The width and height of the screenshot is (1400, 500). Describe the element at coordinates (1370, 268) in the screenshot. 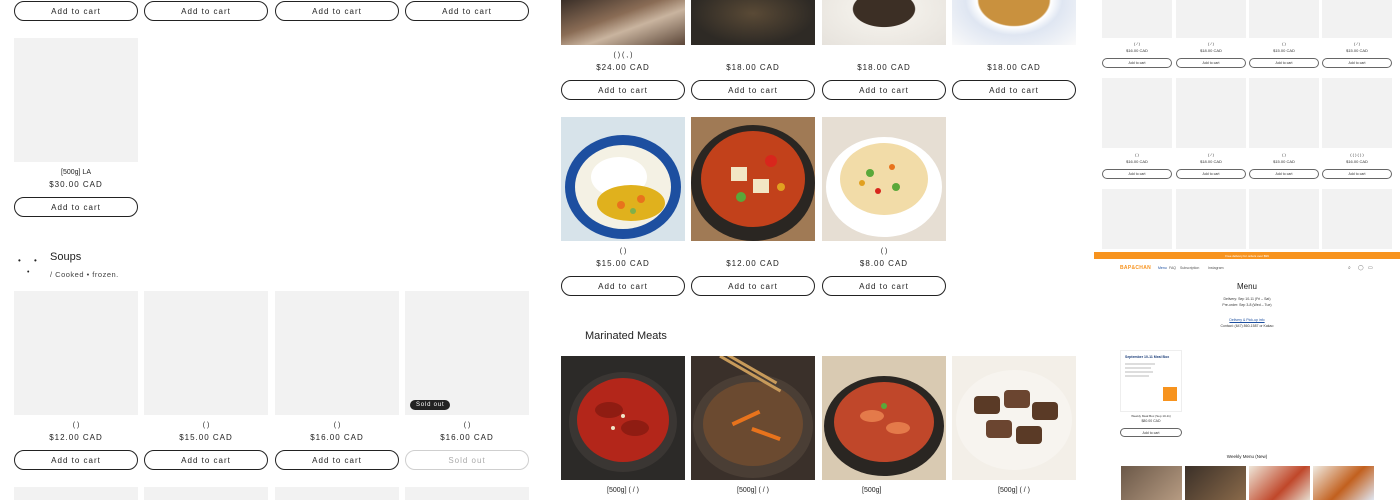

I see `cart-icon: ▭` at that location.